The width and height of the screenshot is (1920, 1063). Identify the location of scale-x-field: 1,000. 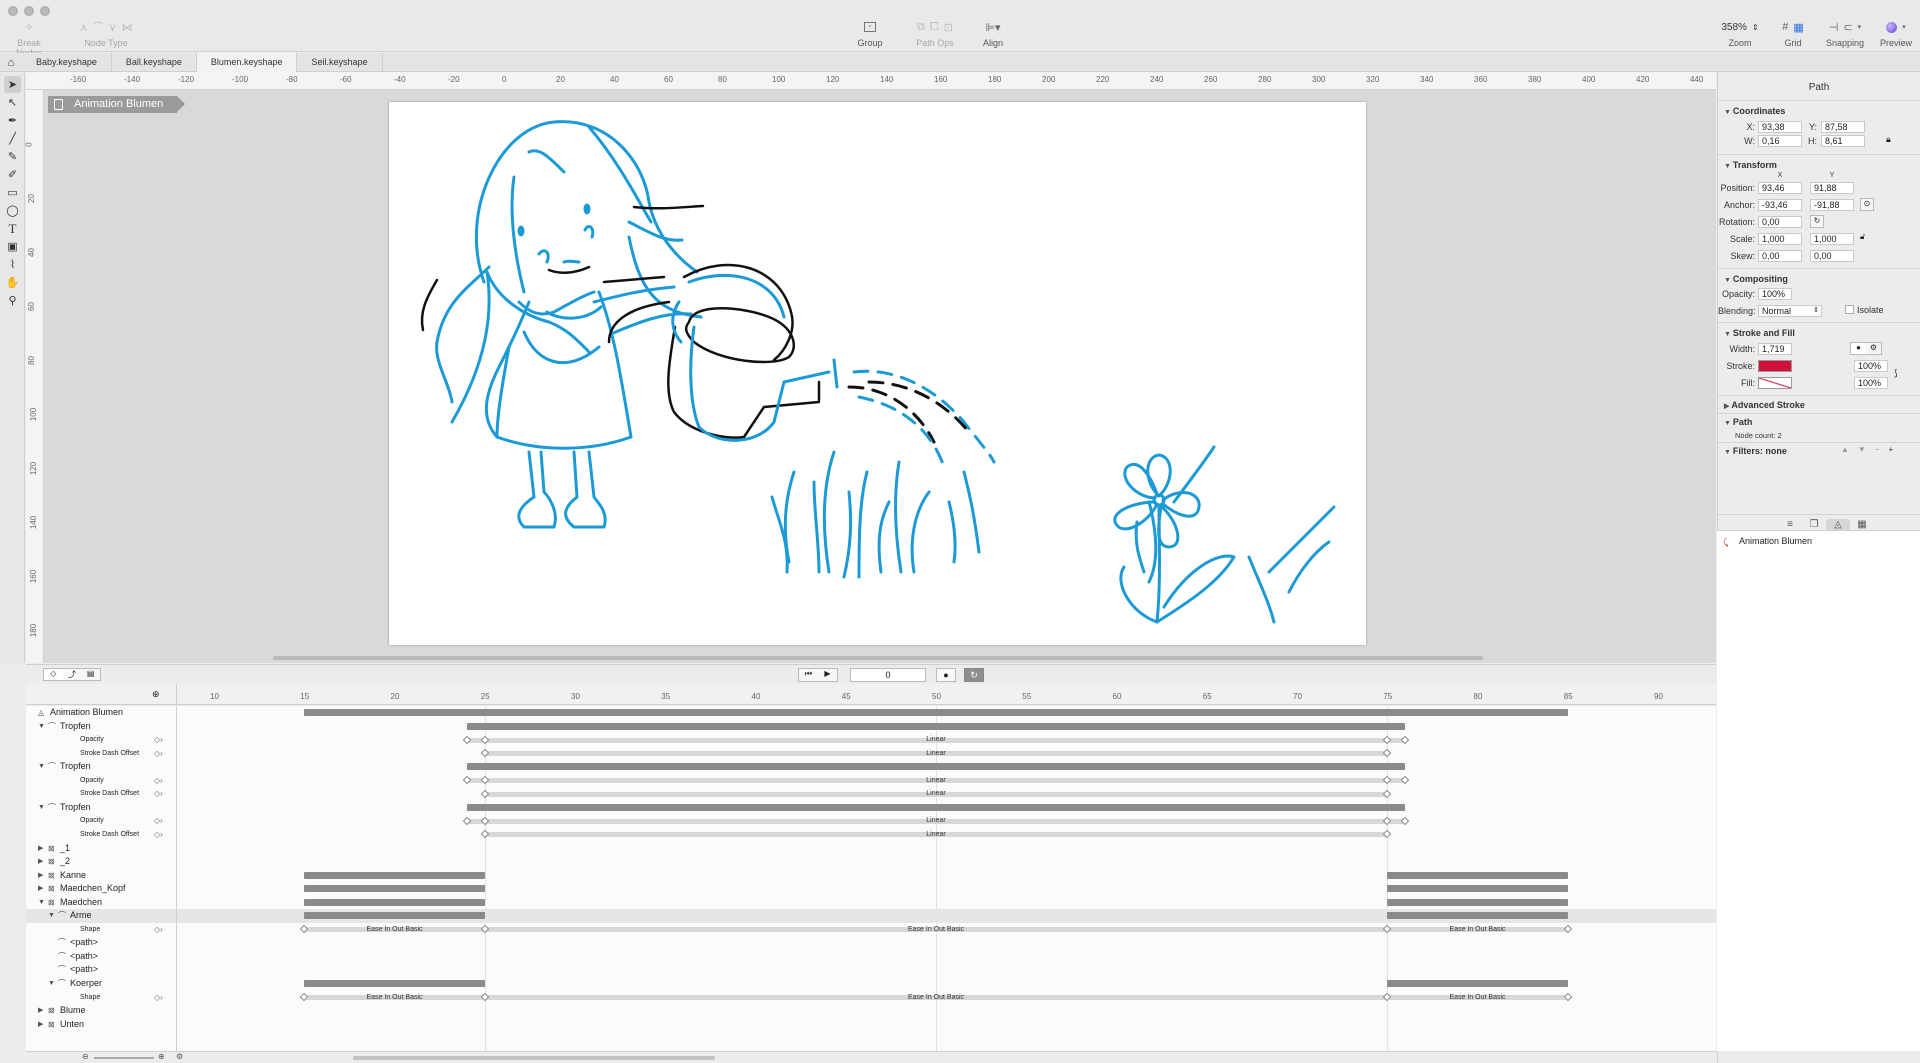
(1780, 239).